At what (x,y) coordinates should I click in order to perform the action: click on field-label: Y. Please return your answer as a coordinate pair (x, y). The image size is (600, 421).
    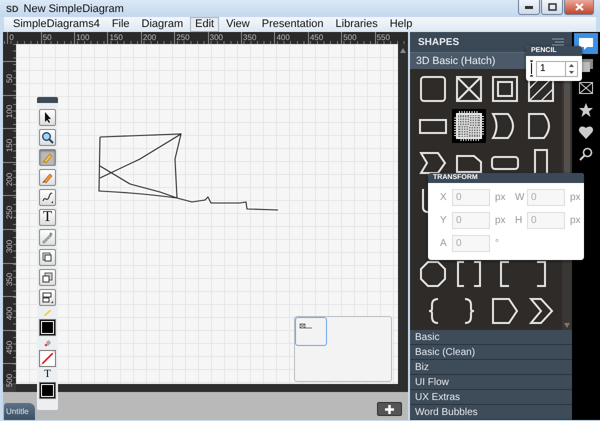
    Looking at the image, I should click on (443, 220).